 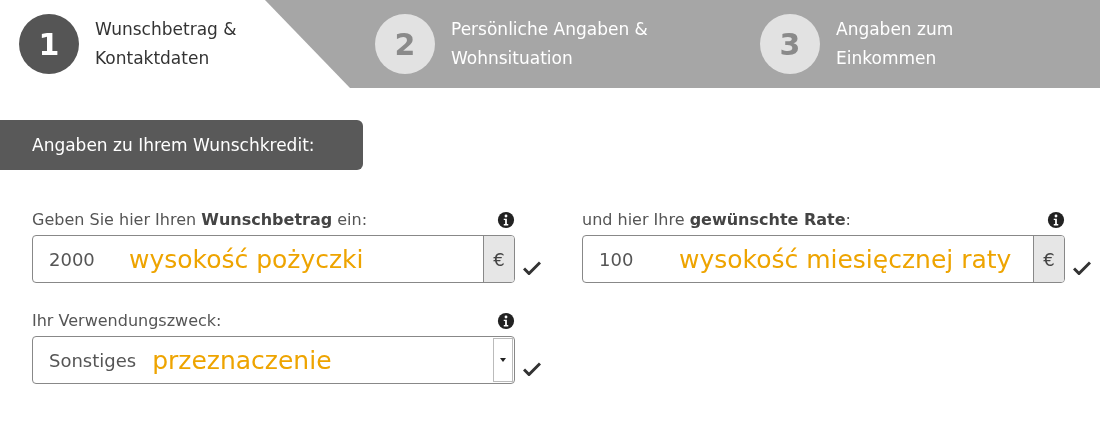 What do you see at coordinates (616, 259) in the screenshot?
I see `field-value: 100` at bounding box center [616, 259].